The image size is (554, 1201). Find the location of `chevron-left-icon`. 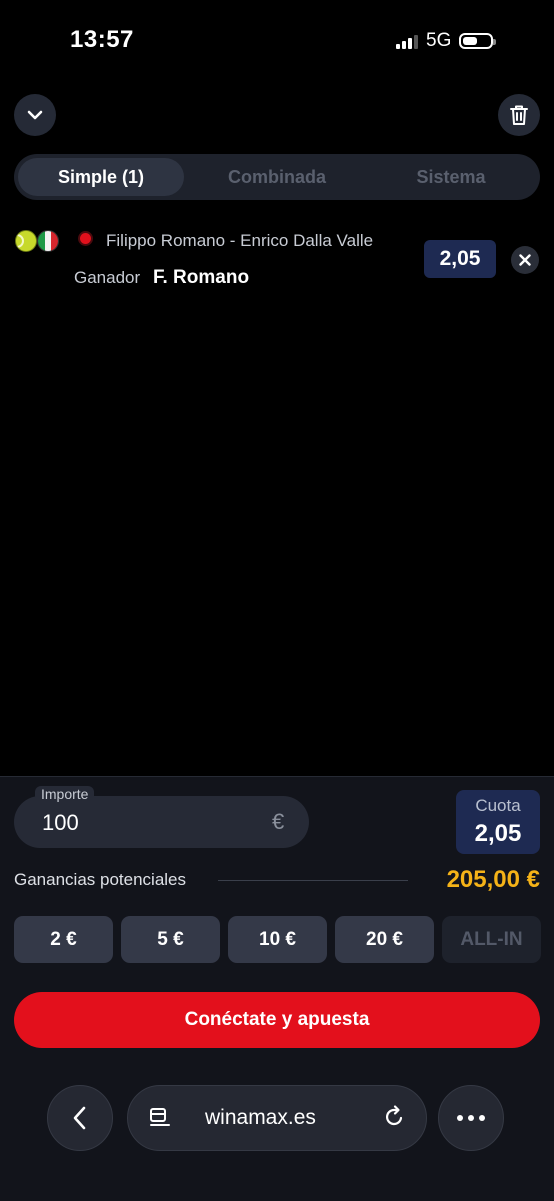

chevron-left-icon is located at coordinates (79, 1118).